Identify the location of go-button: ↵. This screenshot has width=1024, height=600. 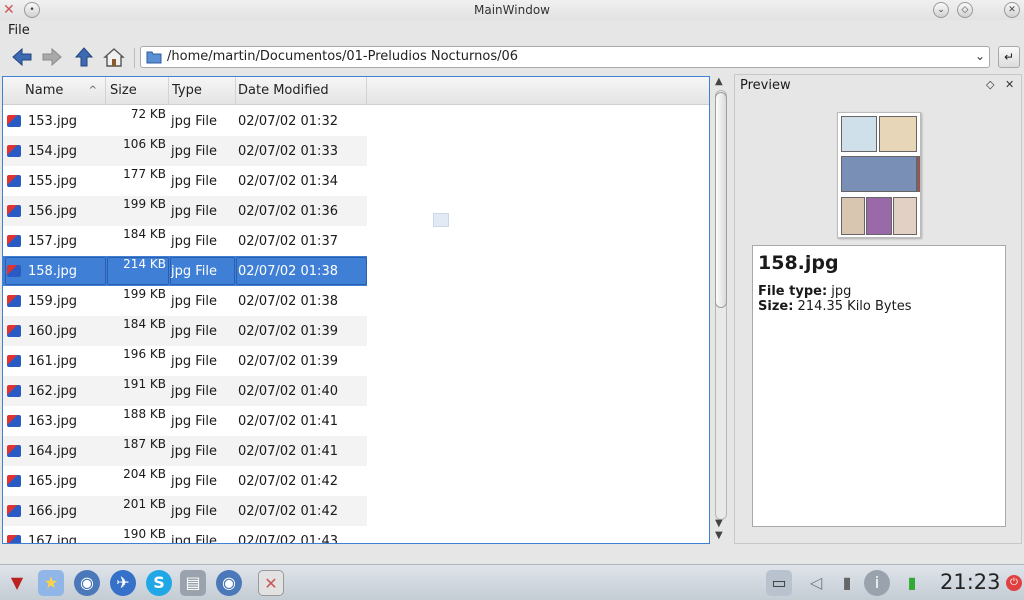
(1009, 57).